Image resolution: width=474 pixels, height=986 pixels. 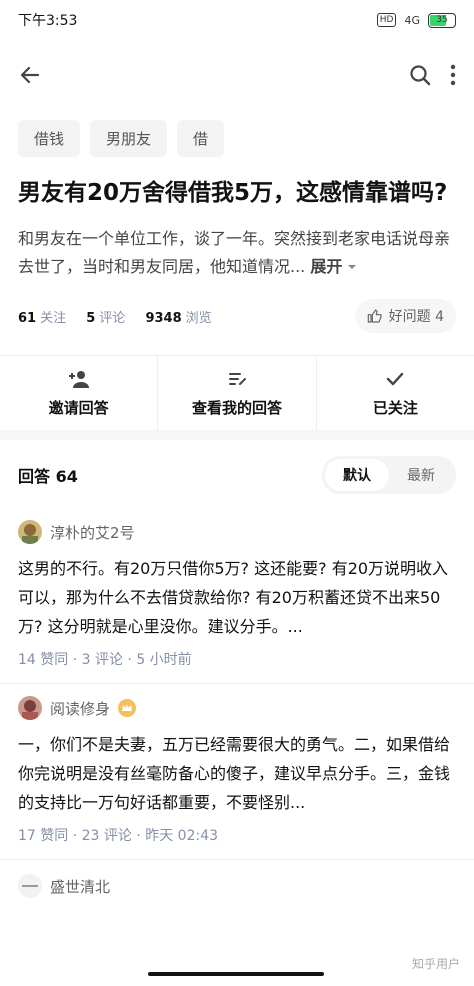 What do you see at coordinates (48, 476) in the screenshot?
I see `answer-count: 回答 64` at bounding box center [48, 476].